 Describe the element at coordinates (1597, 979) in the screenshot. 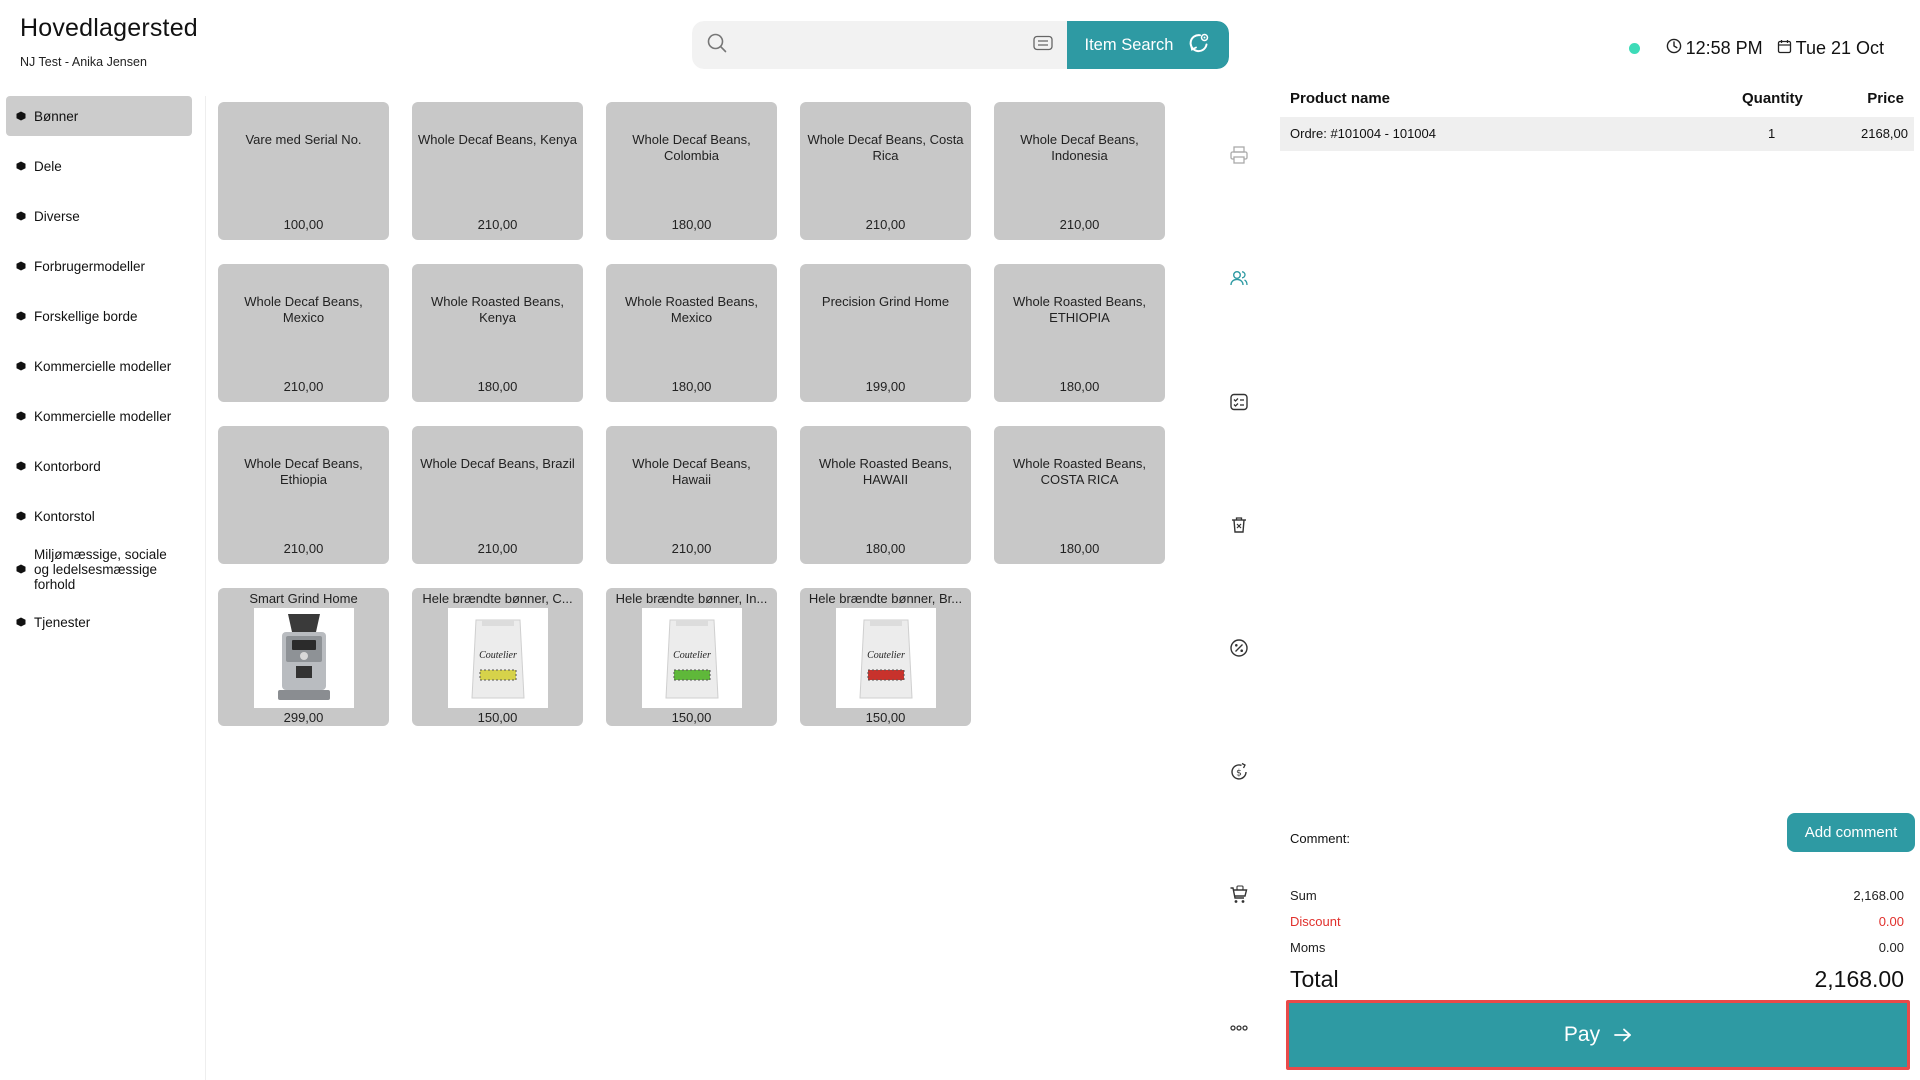

I see `total-row: Total 2,168.00` at that location.